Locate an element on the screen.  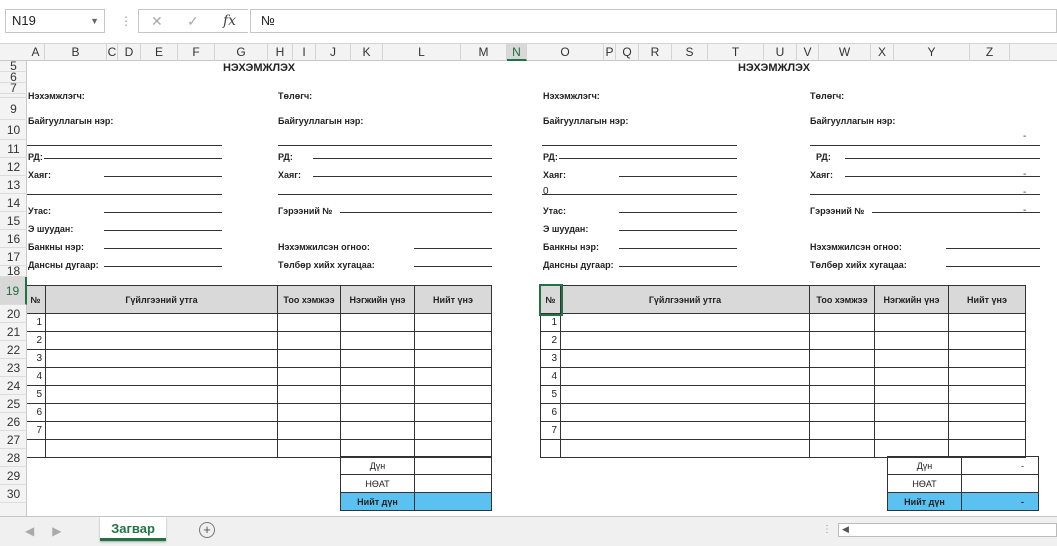
row-number: 4 is located at coordinates (550, 376).